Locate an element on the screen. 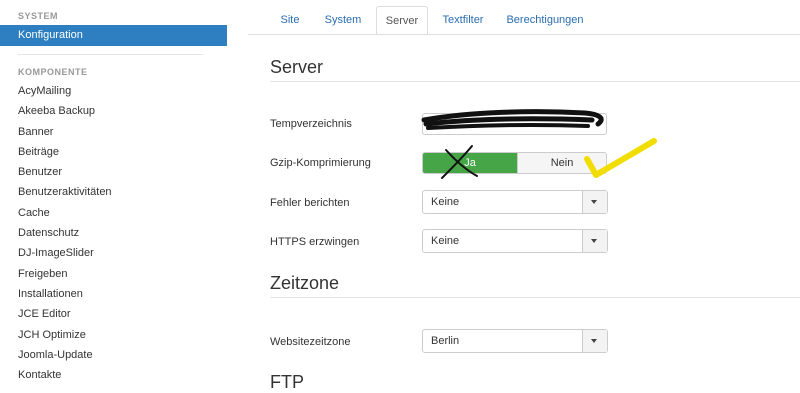 This screenshot has height=393, width=800. error-report-label: Fehler berichten is located at coordinates (310, 203).